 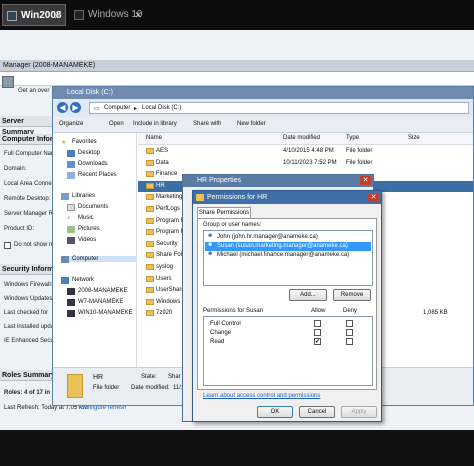 I want to click on allow-header: Allow, so click(x=318, y=311).